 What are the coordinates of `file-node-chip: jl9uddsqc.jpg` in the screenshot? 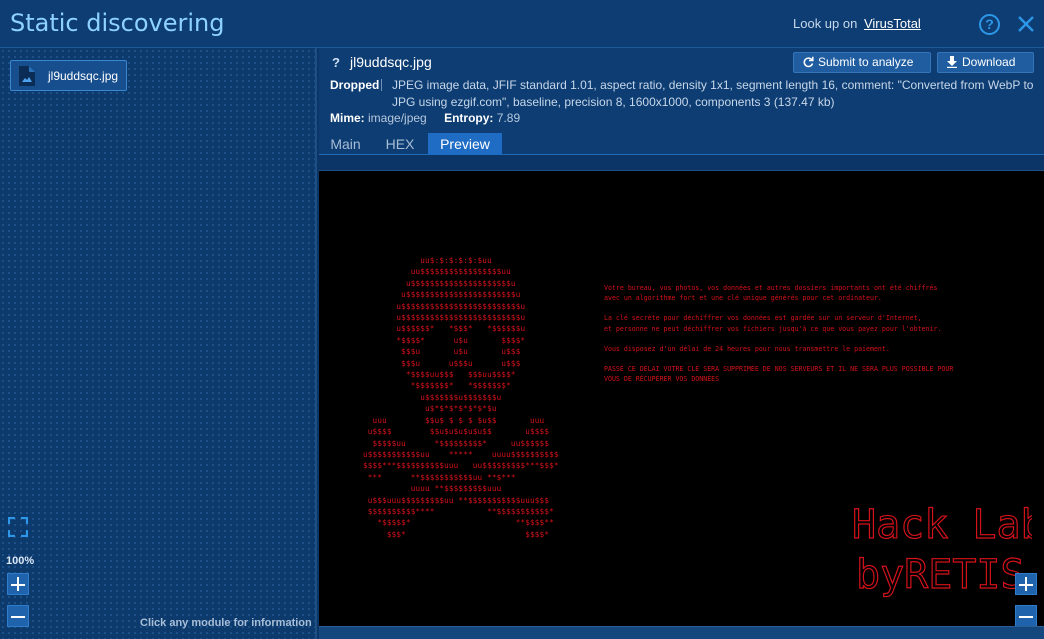 It's located at (68, 75).